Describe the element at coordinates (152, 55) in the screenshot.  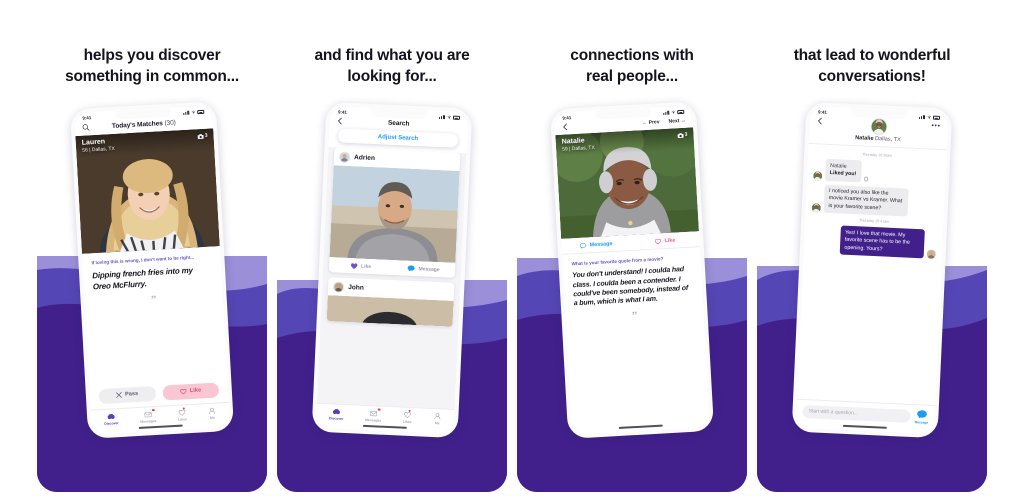
I see `headline-line-1: helps you discover` at that location.